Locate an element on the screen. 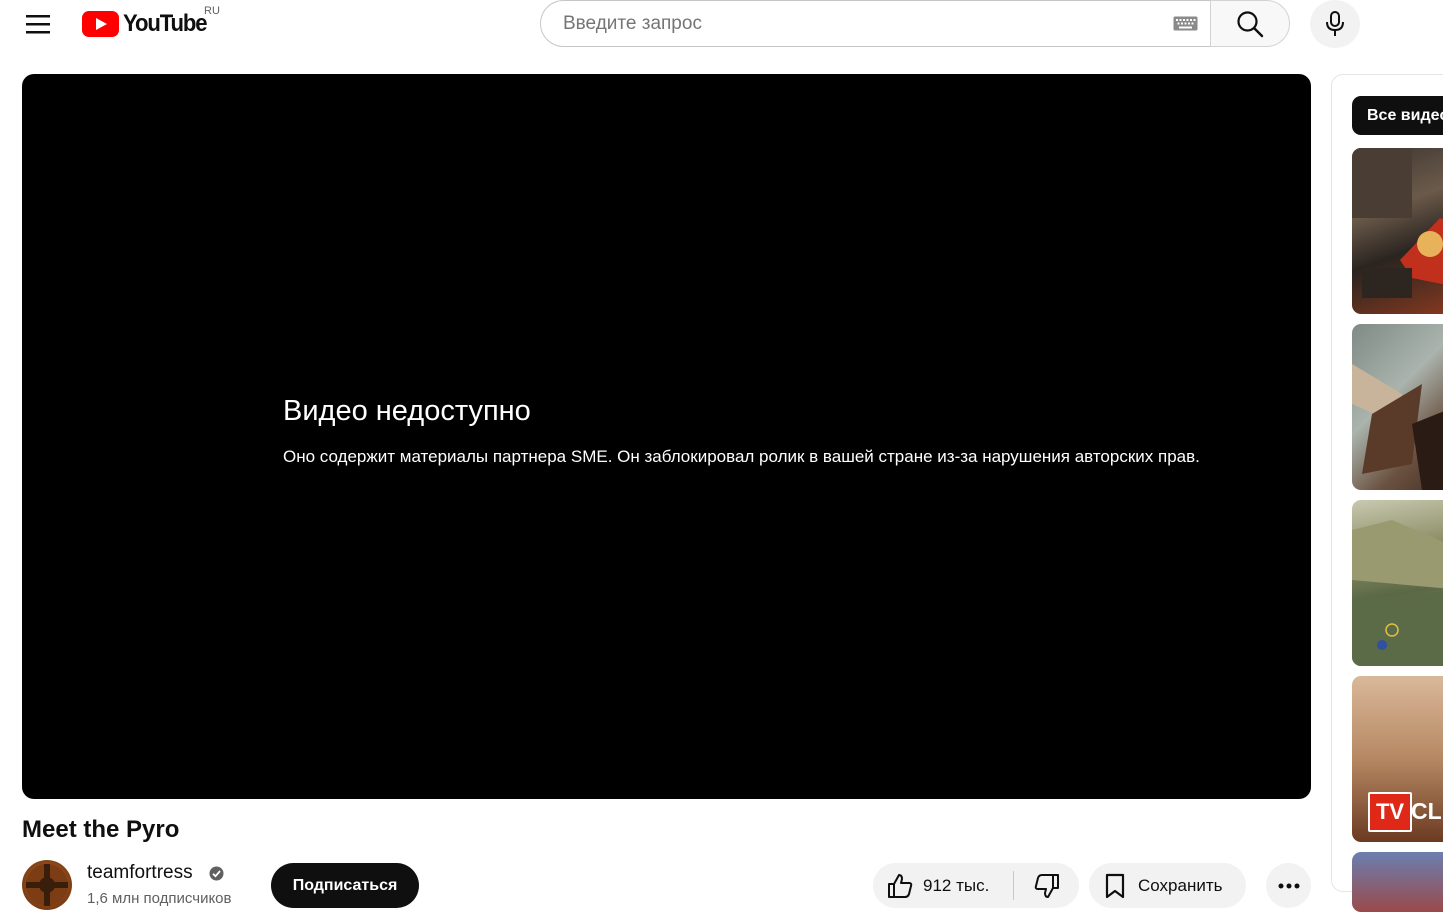 This screenshot has height=912, width=1443. like-divider is located at coordinates (1013, 885).